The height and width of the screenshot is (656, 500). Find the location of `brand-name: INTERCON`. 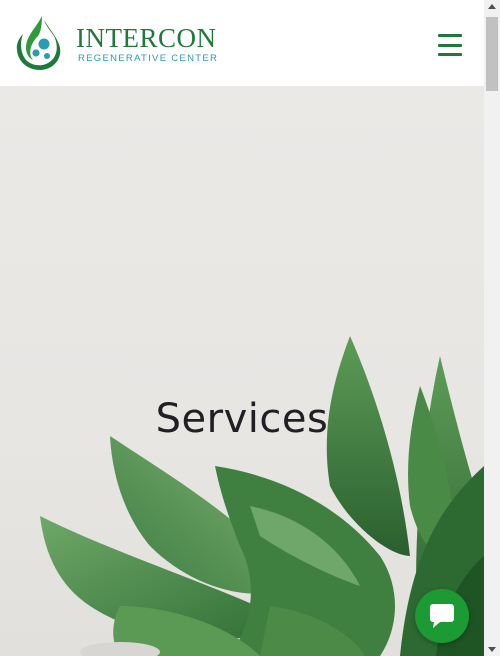

brand-name: INTERCON is located at coordinates (146, 37).